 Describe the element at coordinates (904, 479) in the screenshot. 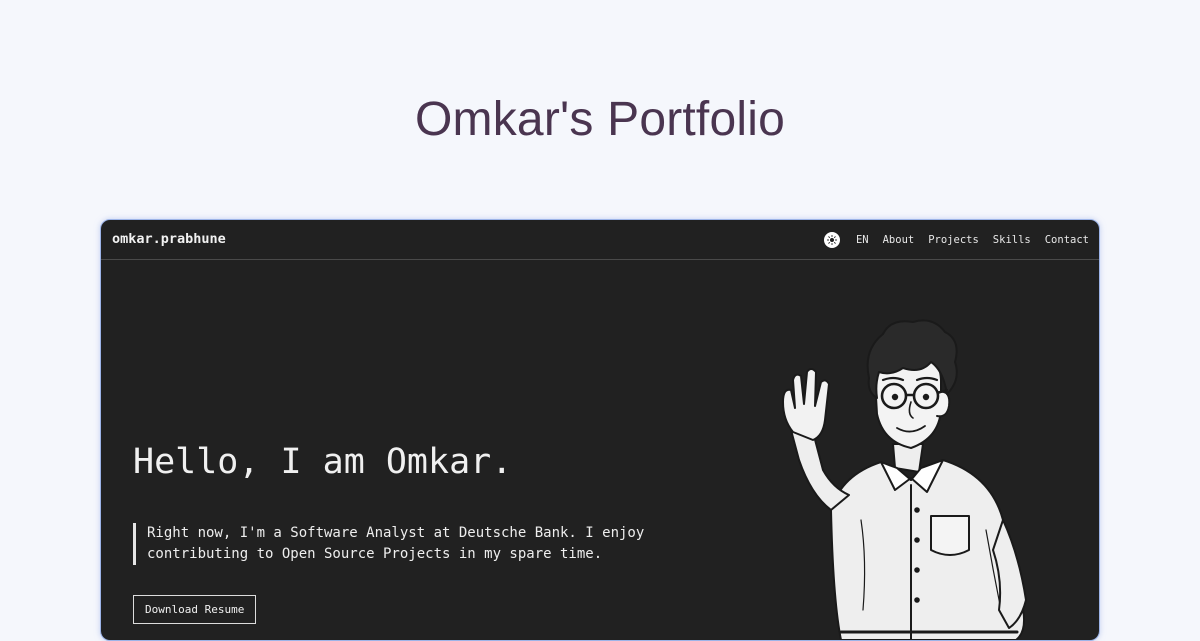

I see `waving-person-illustration` at that location.